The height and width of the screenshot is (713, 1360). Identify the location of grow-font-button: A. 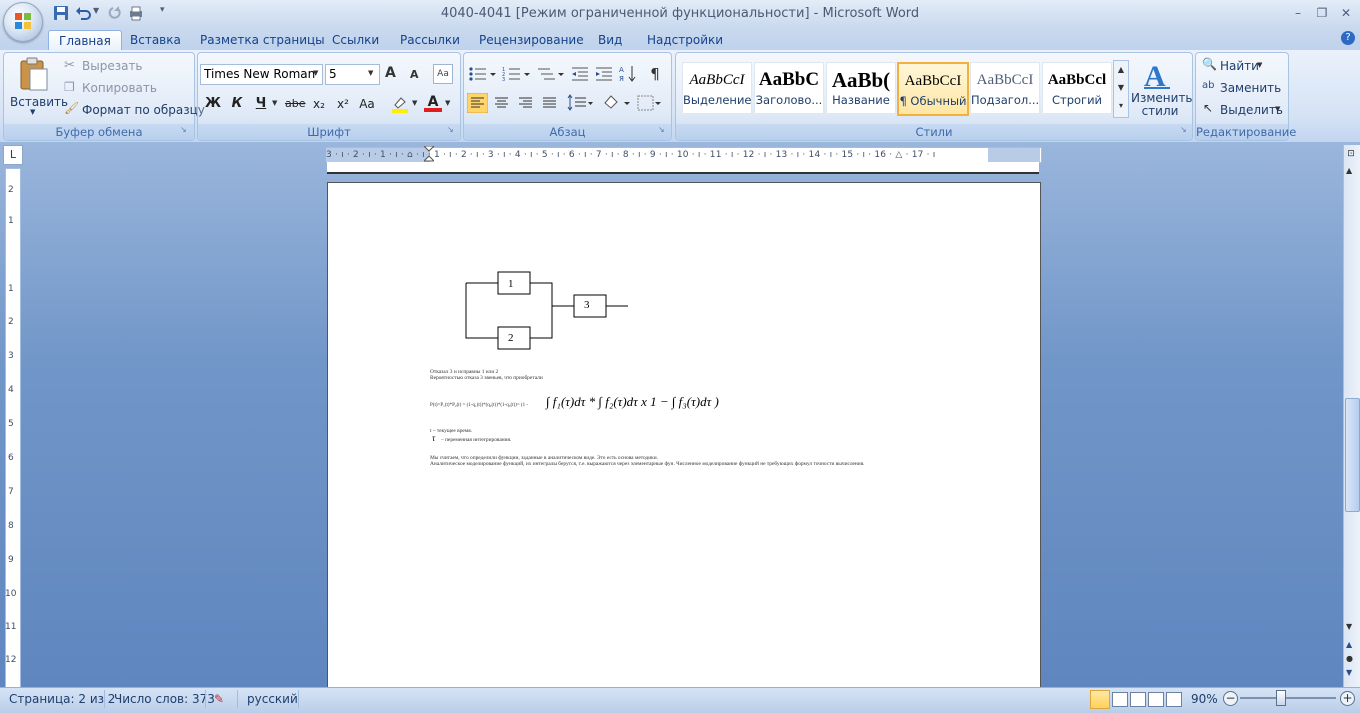
(390, 73).